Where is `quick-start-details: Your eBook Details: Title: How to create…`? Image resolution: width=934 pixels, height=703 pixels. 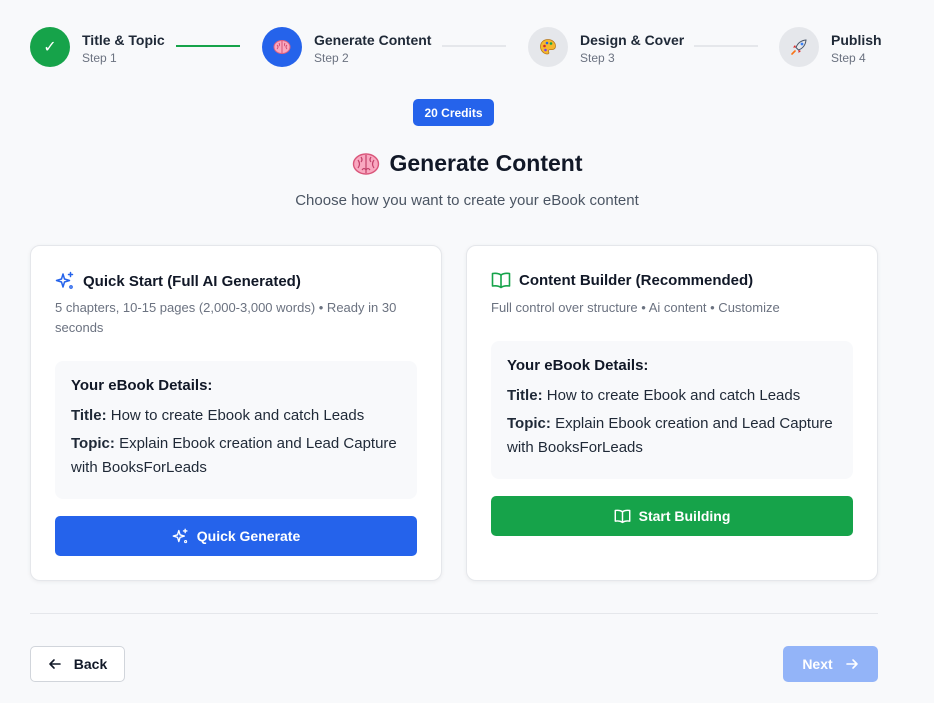 quick-start-details: Your eBook Details: Title: How to create… is located at coordinates (236, 430).